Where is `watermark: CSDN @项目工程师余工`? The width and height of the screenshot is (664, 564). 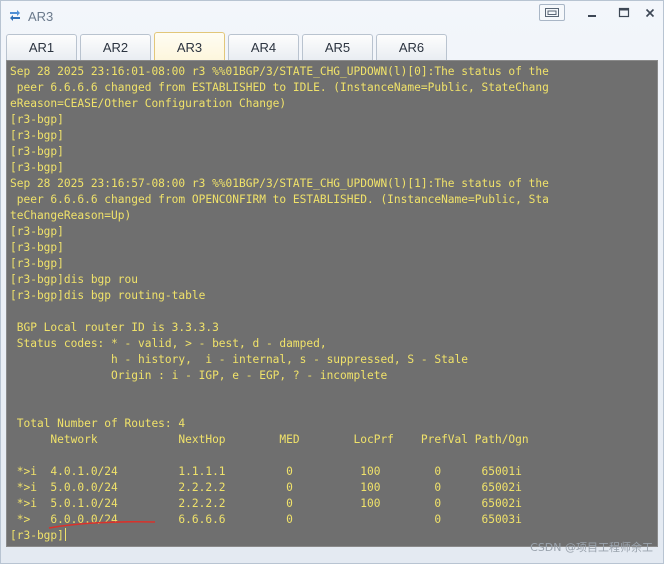 watermark: CSDN @项目工程师余工 is located at coordinates (591, 547).